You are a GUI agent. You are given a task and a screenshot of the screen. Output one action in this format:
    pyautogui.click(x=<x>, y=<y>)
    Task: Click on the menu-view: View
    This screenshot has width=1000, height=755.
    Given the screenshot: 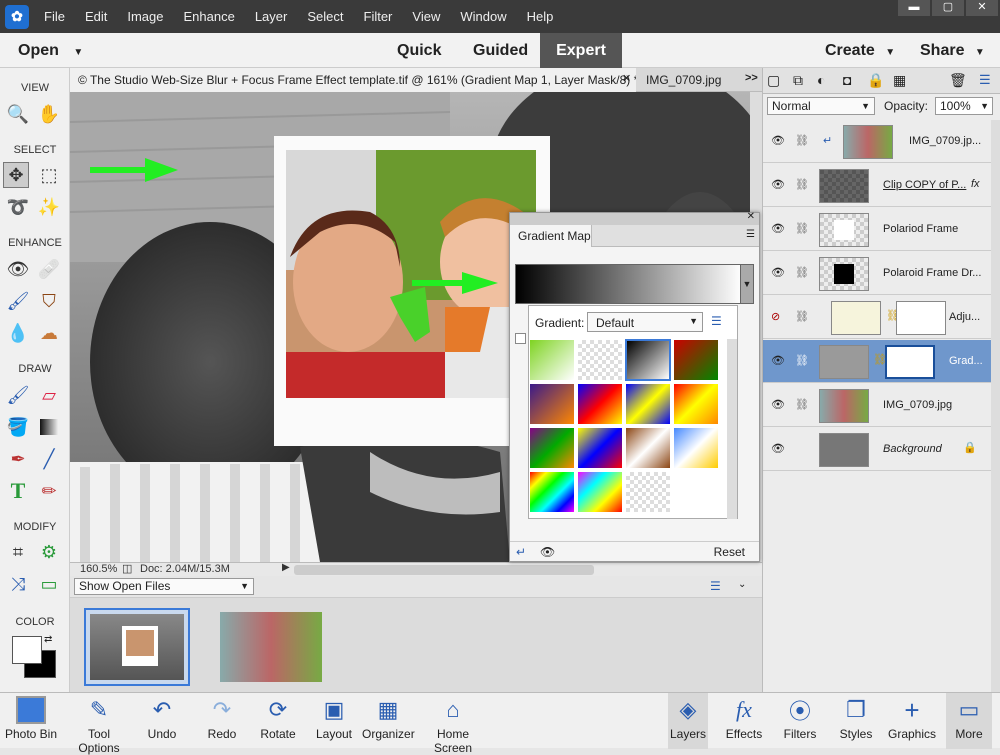 What is the action you would take?
    pyautogui.click(x=426, y=16)
    